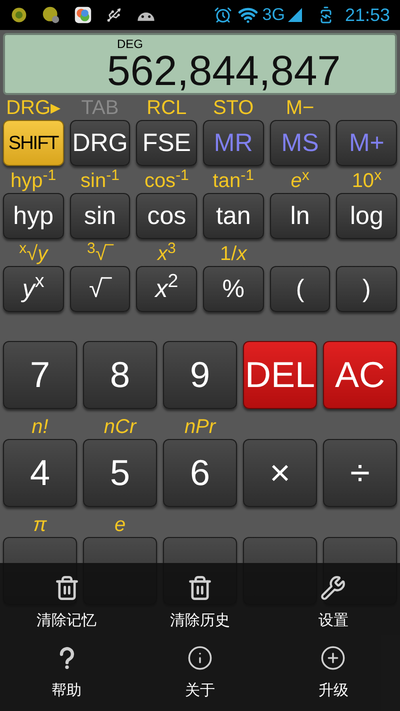 This screenshot has width=400, height=711. Describe the element at coordinates (333, 658) in the screenshot. I see `plus-circle-icon` at that location.